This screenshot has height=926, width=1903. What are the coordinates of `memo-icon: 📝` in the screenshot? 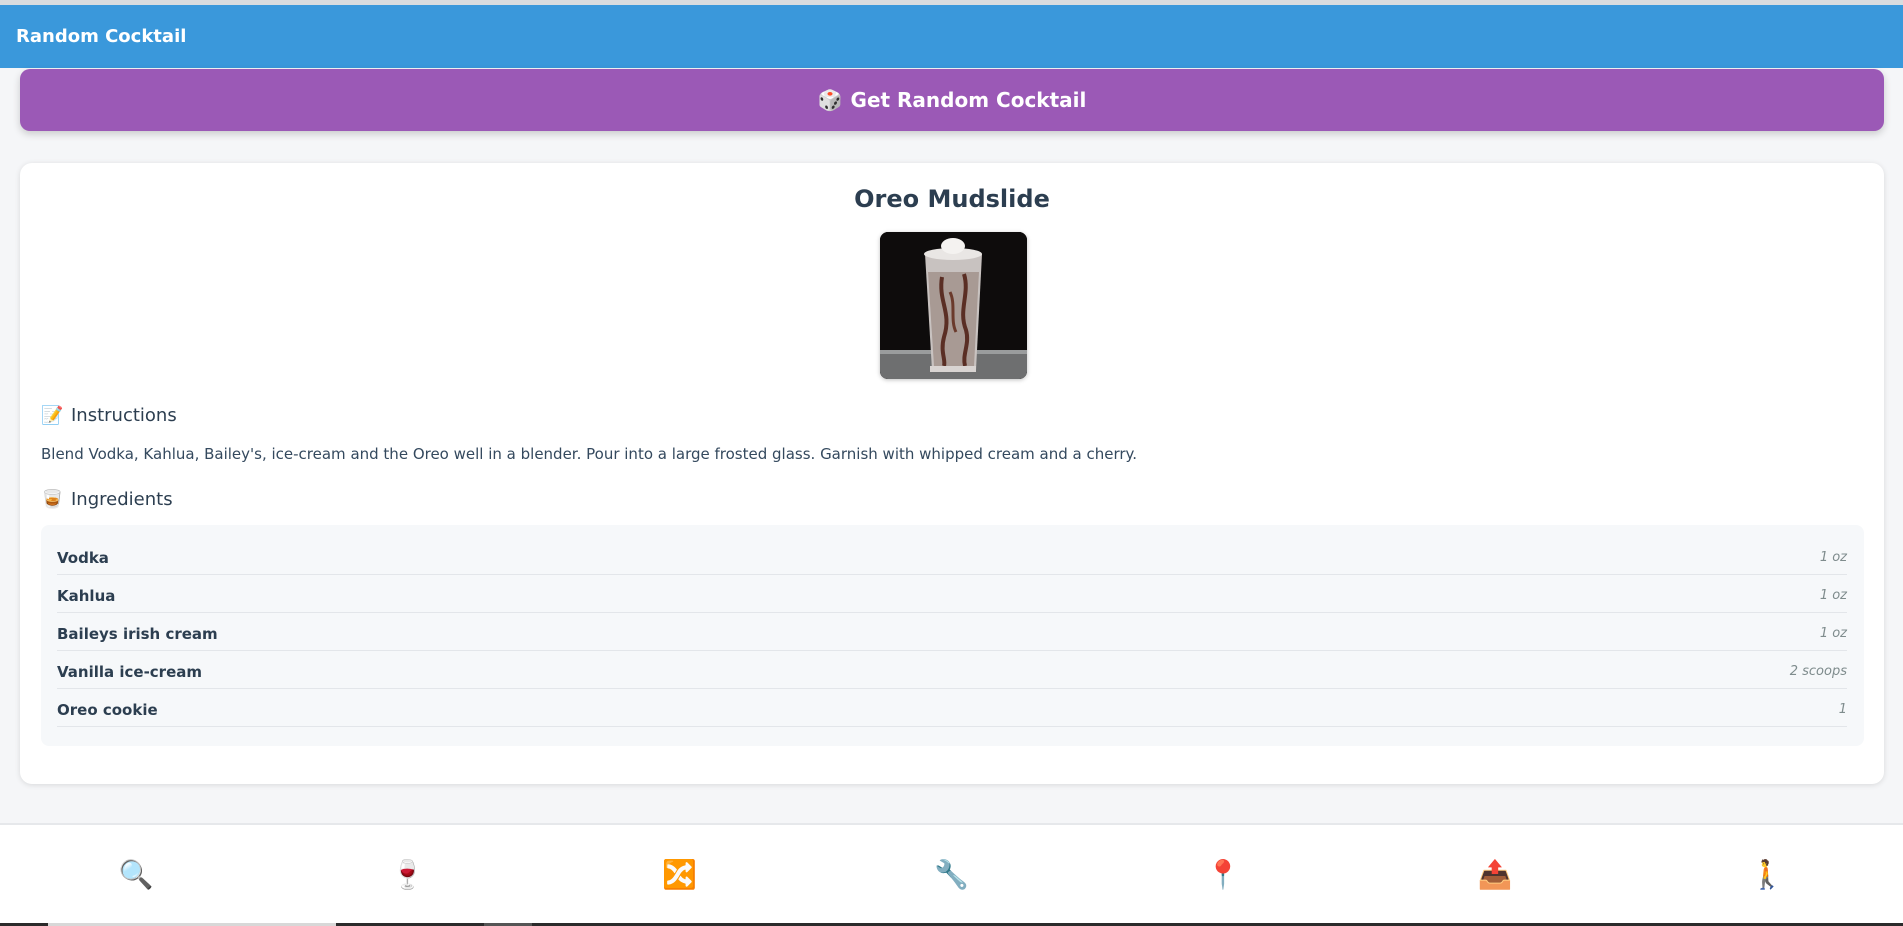 It's located at (52, 415).